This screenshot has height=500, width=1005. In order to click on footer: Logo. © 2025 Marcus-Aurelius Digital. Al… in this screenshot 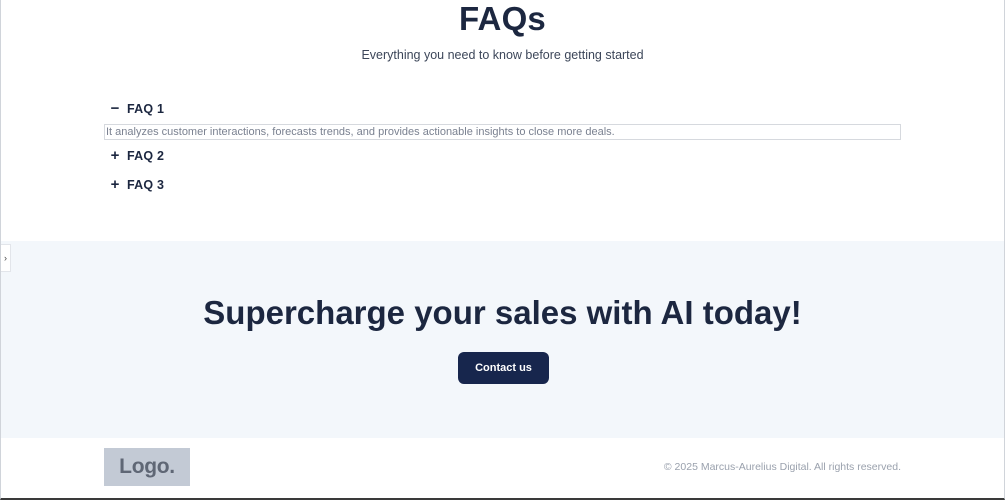, I will do `click(502, 468)`.